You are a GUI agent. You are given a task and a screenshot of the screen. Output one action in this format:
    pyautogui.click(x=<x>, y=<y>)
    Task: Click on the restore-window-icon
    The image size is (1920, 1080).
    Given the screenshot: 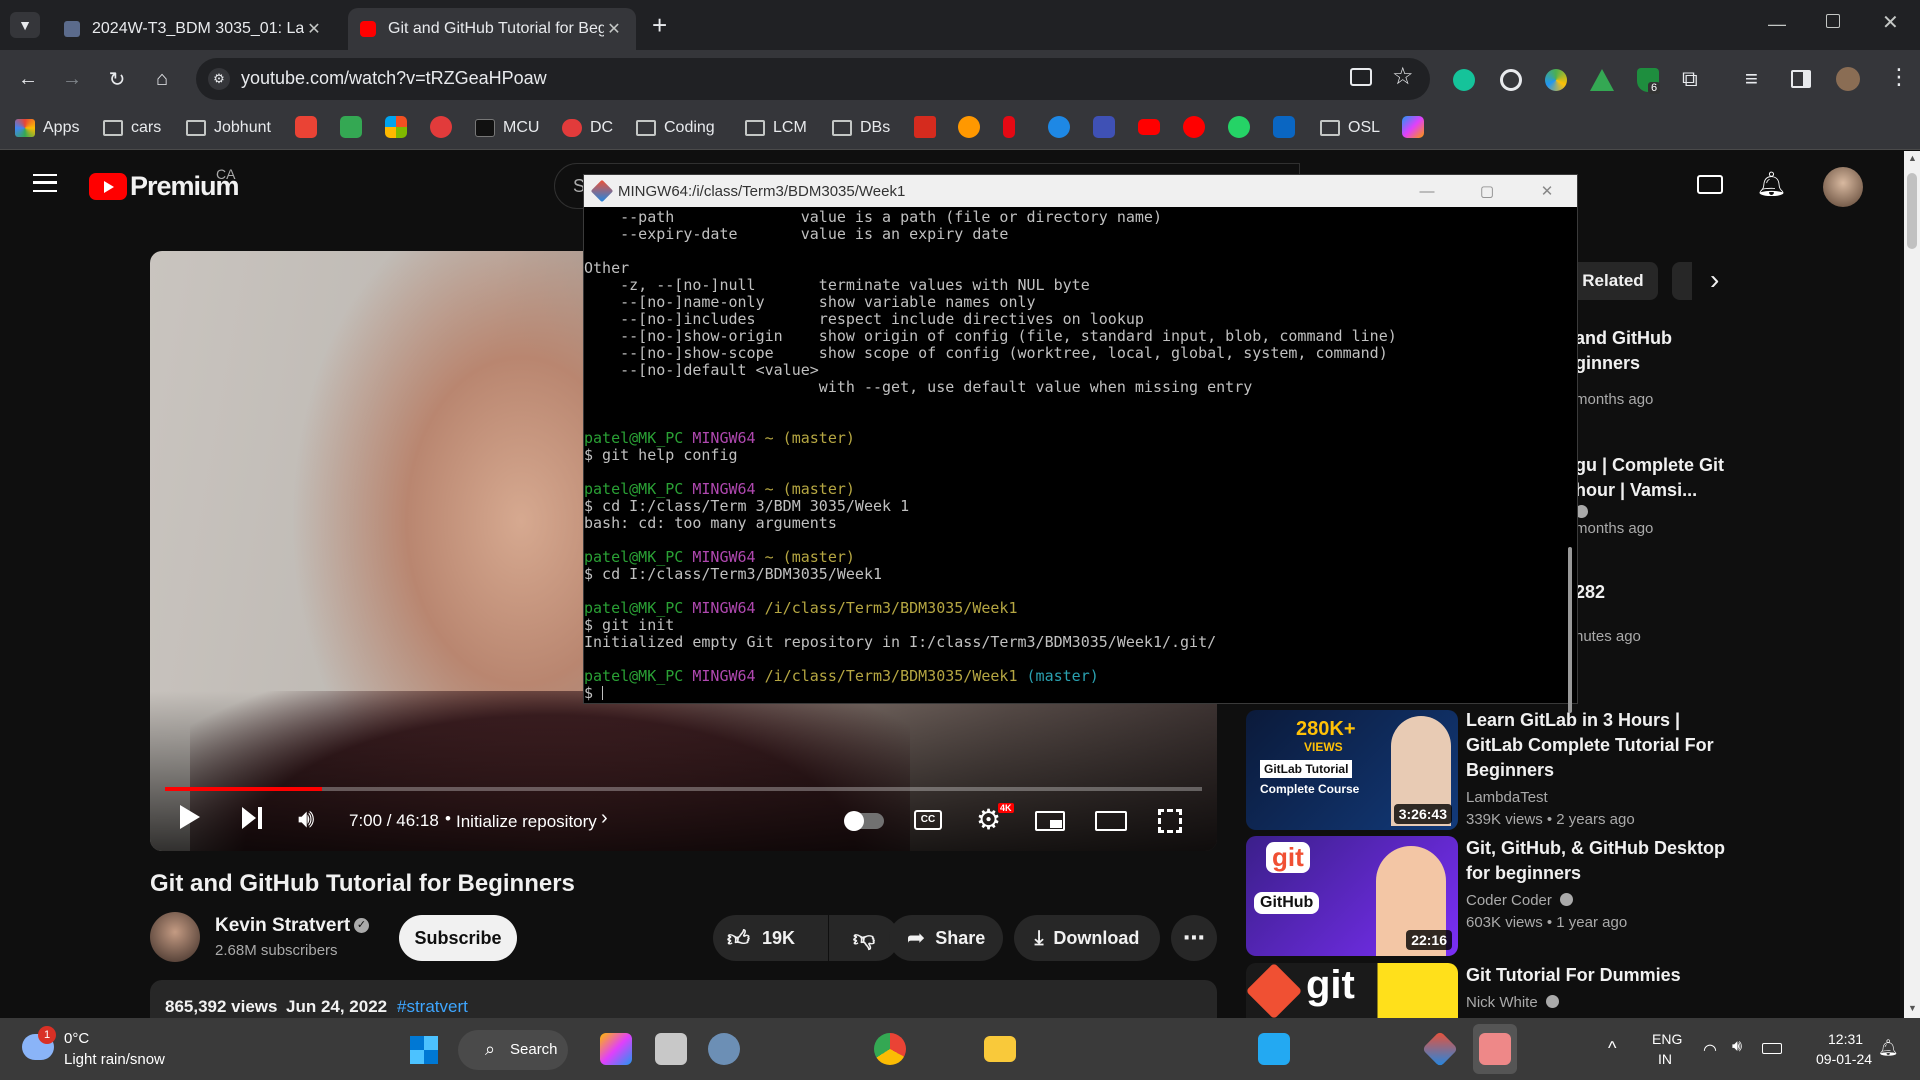 What is the action you would take?
    pyautogui.click(x=1833, y=21)
    